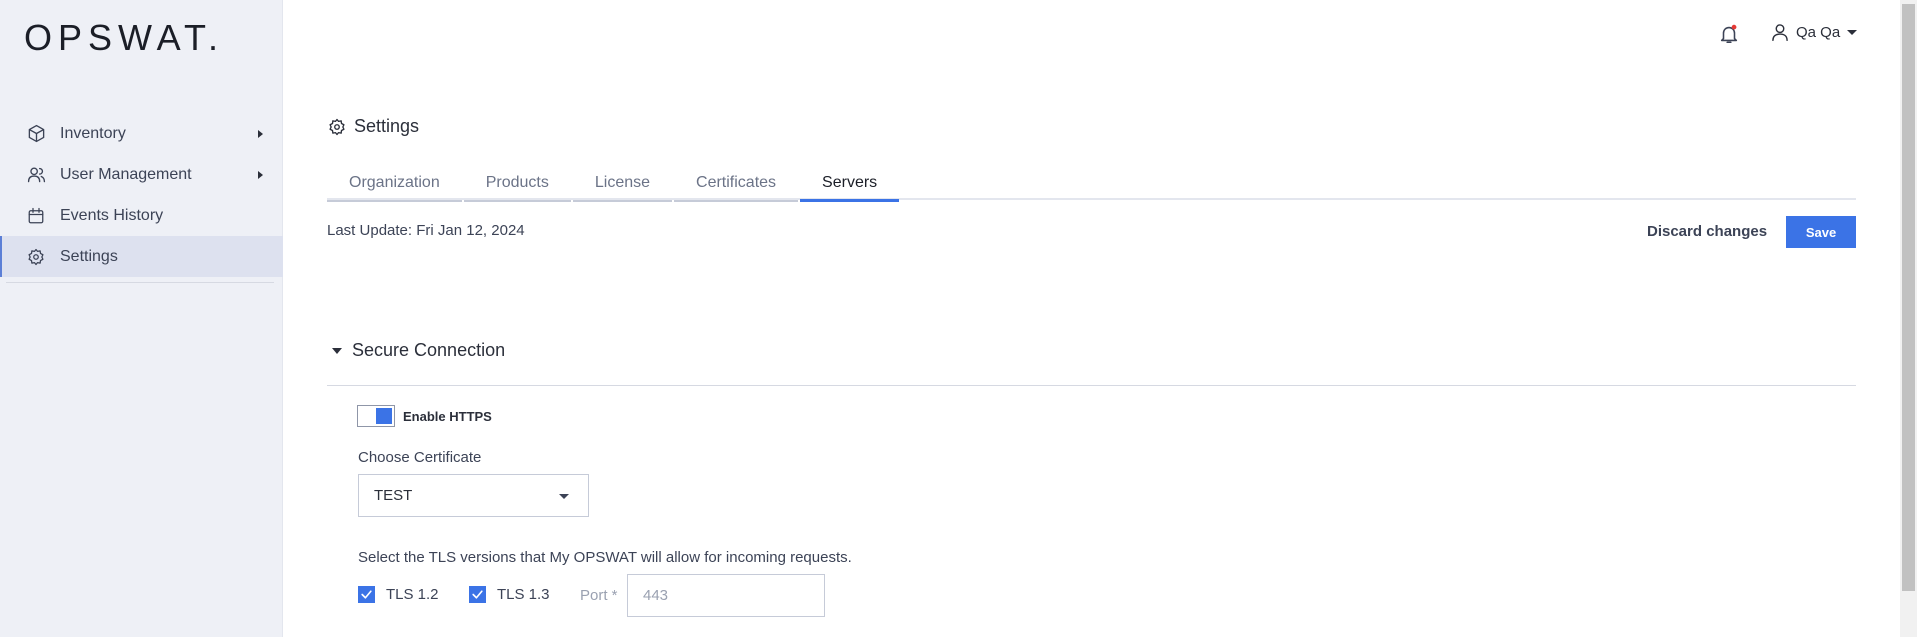 The image size is (1917, 637). I want to click on caret-down-icon, so click(337, 350).